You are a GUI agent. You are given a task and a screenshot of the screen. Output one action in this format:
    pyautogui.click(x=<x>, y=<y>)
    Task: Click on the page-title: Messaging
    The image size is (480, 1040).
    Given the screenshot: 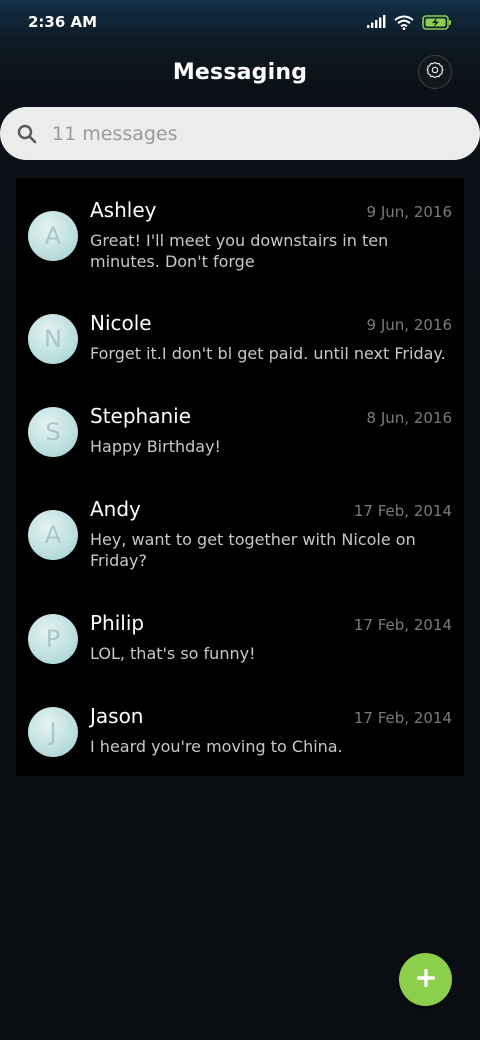 What is the action you would take?
    pyautogui.click(x=240, y=72)
    